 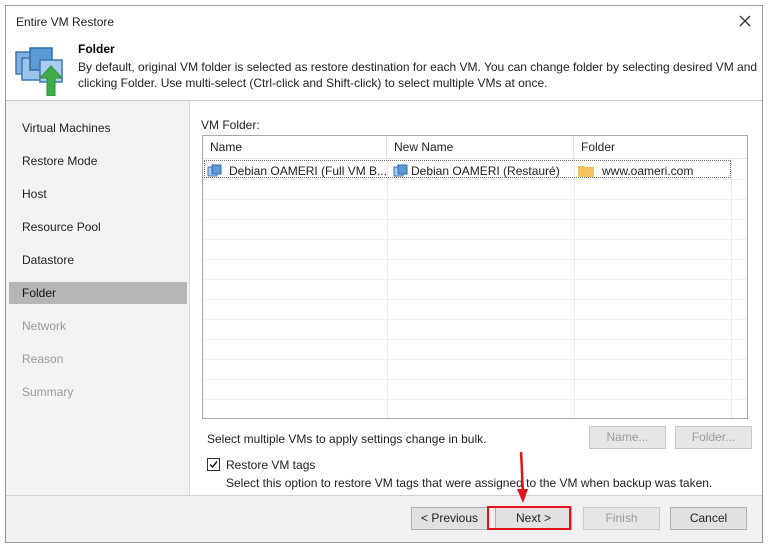 I want to click on step-host: Host, so click(x=98, y=194).